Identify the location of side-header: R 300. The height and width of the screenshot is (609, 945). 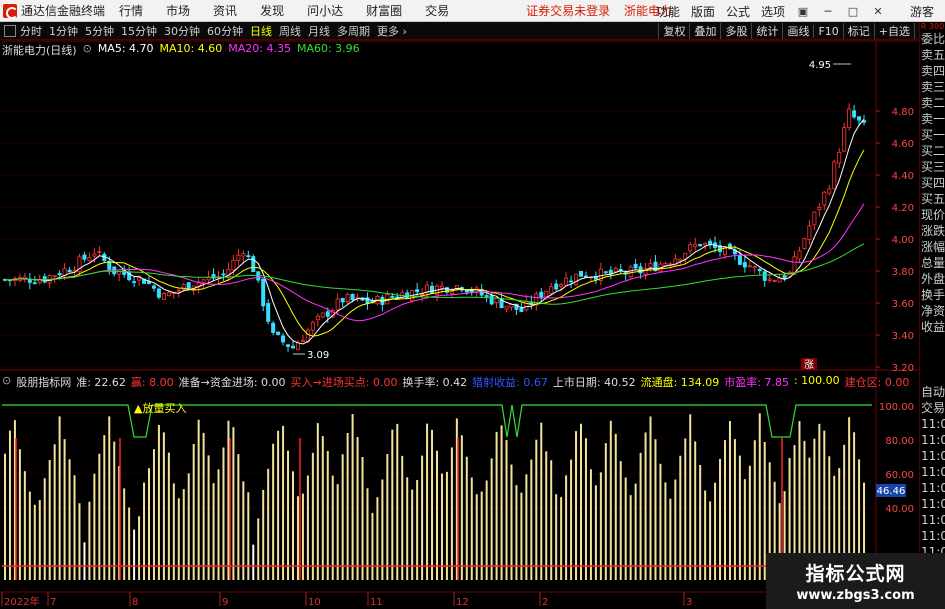
(932, 26).